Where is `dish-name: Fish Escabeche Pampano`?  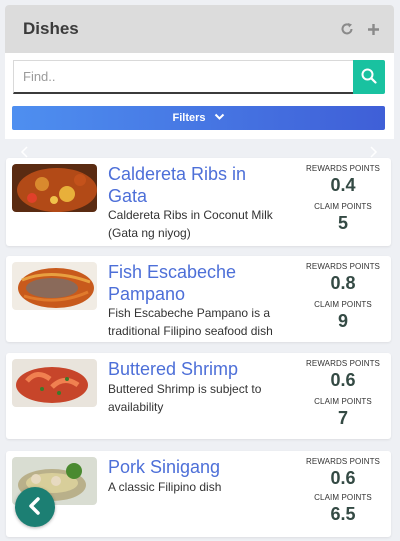 dish-name: Fish Escabeche Pampano is located at coordinates (172, 283).